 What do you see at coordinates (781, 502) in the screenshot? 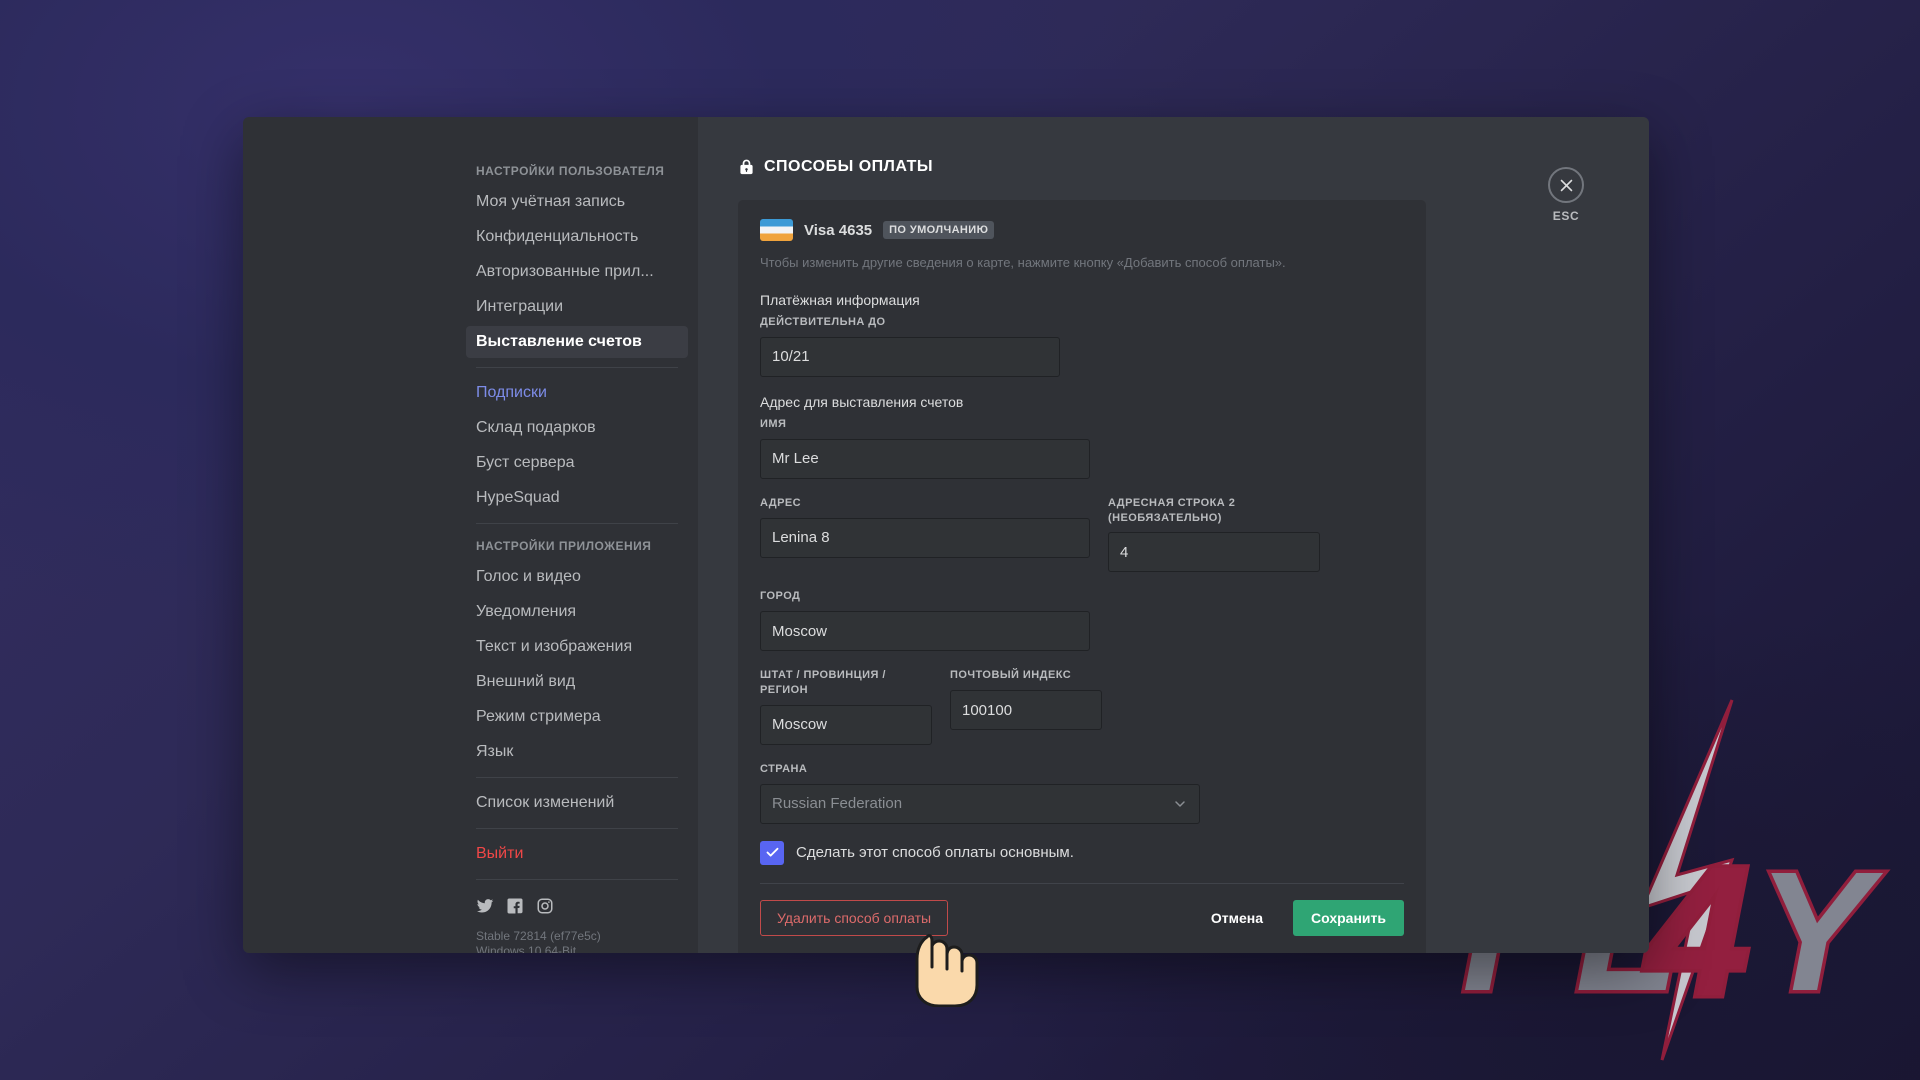
I see `address-label: АДРЕС` at bounding box center [781, 502].